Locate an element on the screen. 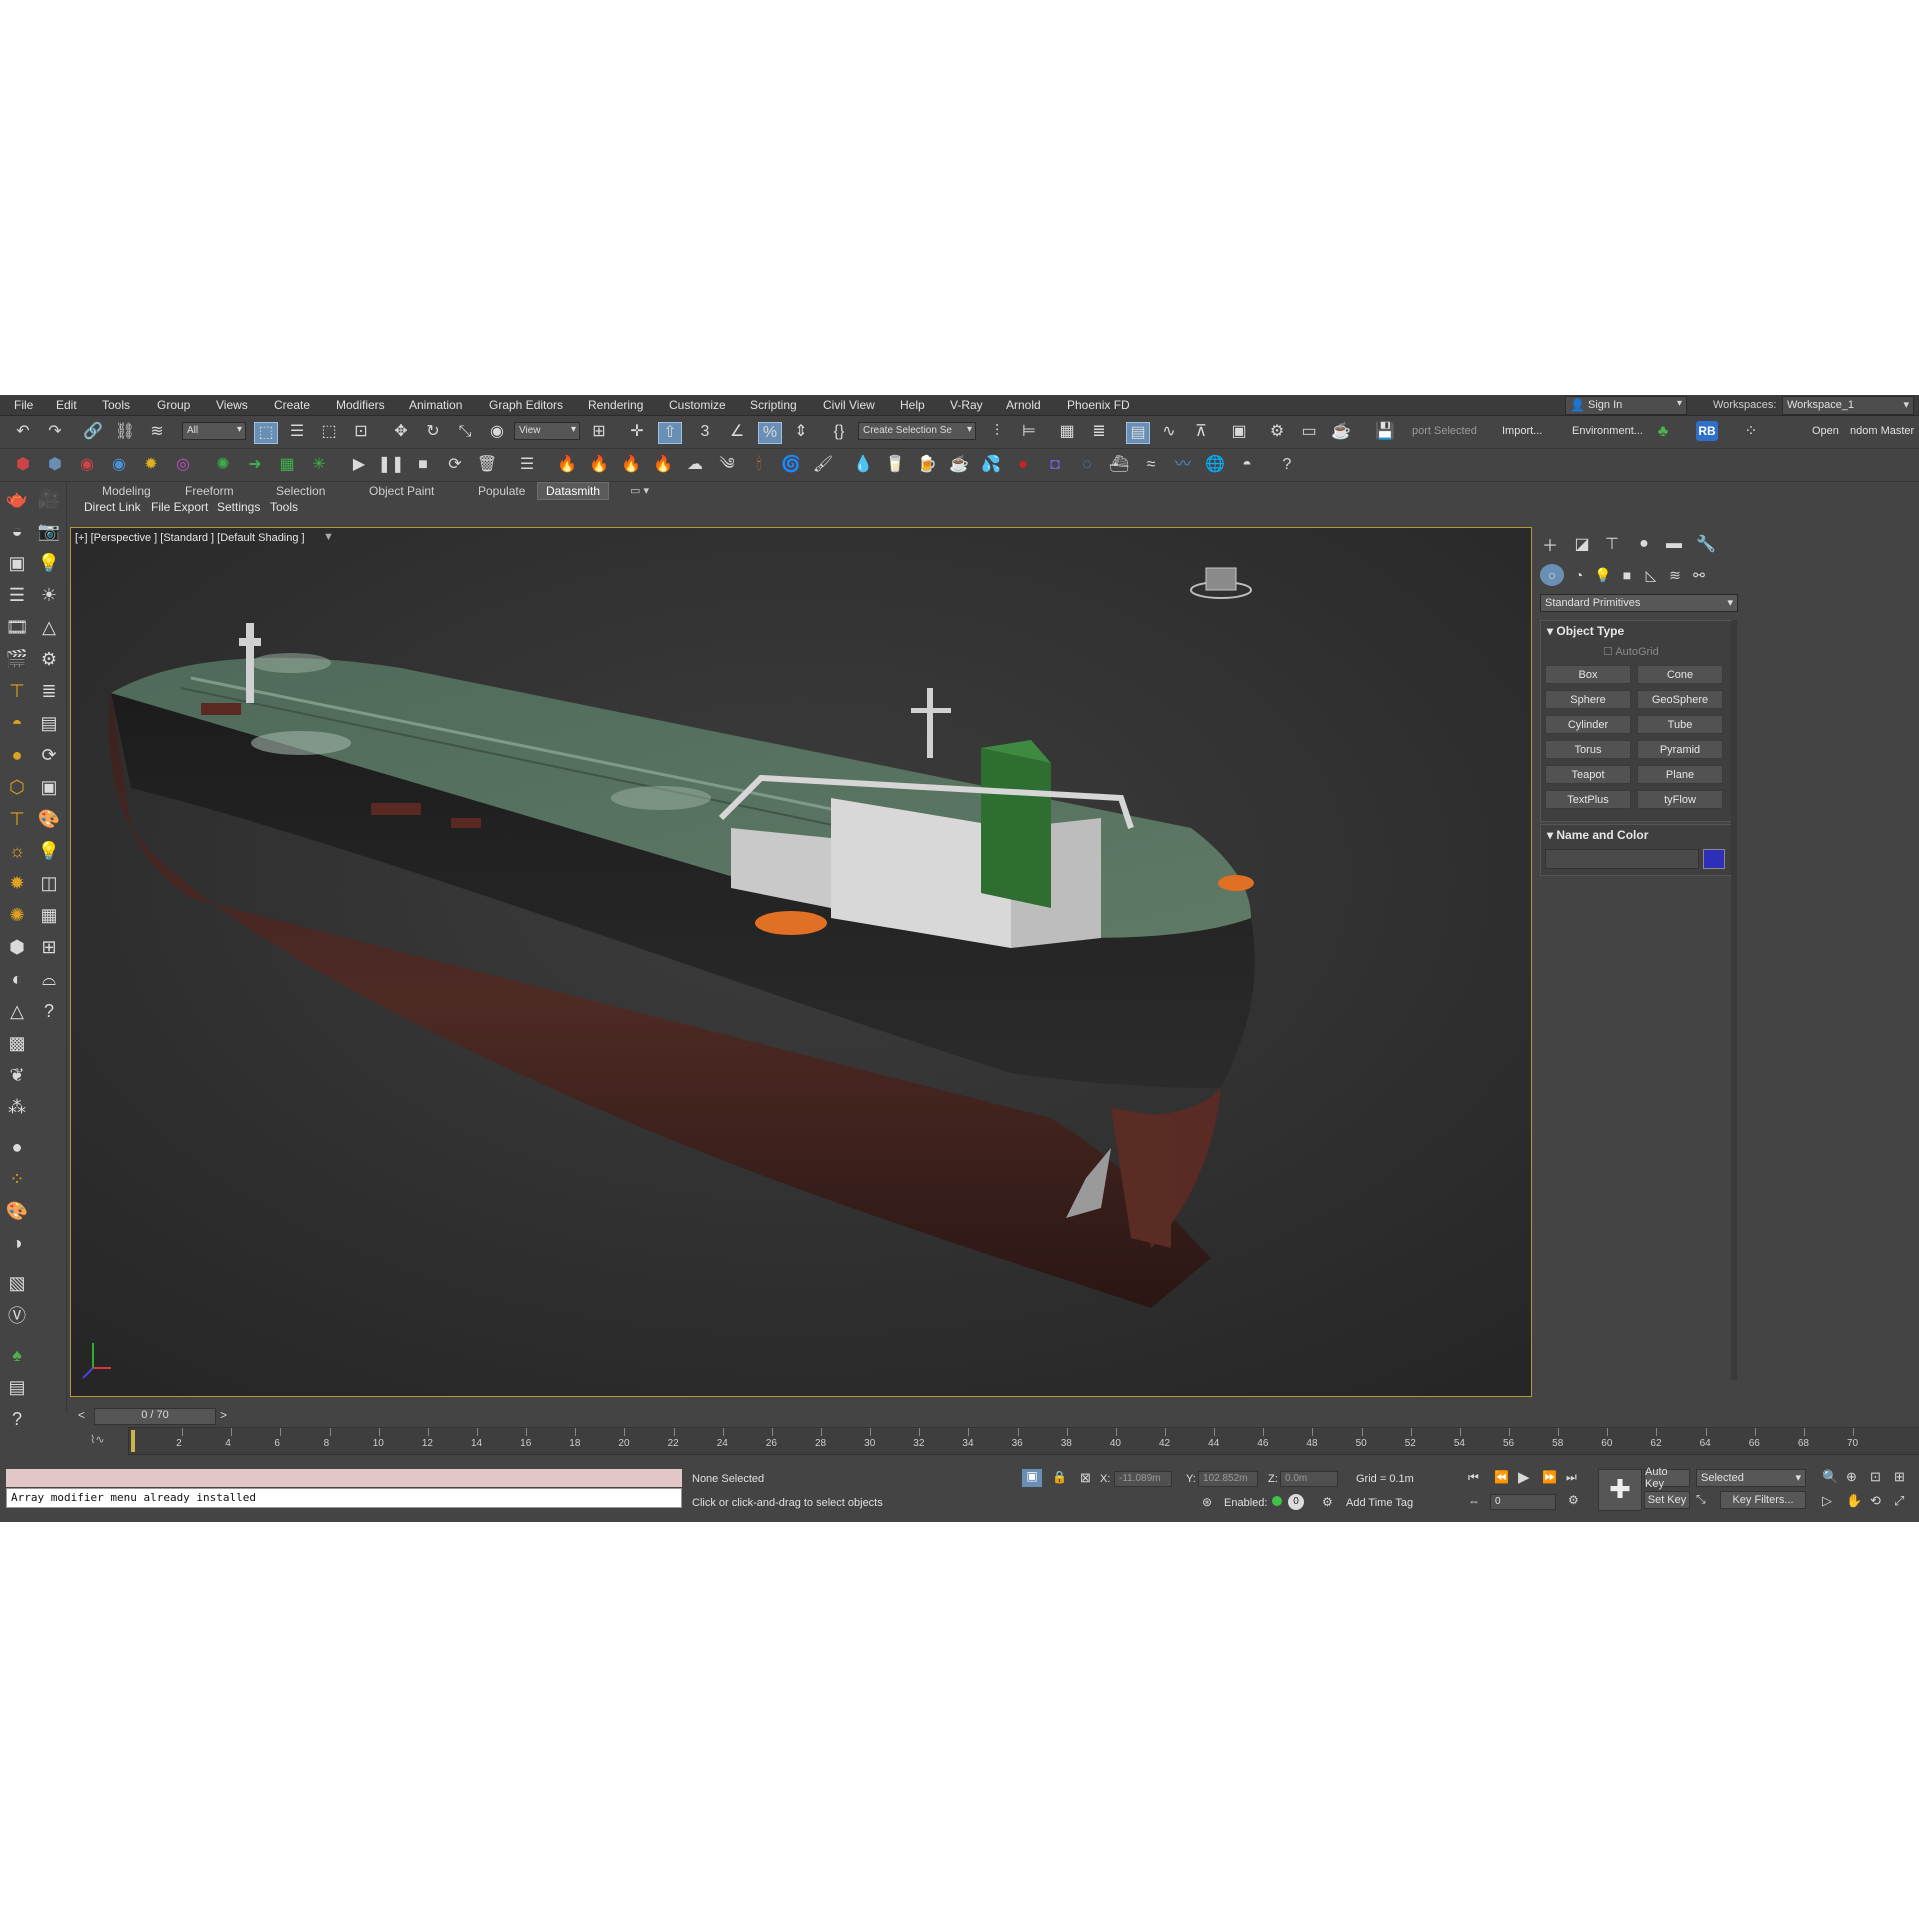 The image size is (1919, 1919). ies-light-icon: ⊤ is located at coordinates (17, 819).